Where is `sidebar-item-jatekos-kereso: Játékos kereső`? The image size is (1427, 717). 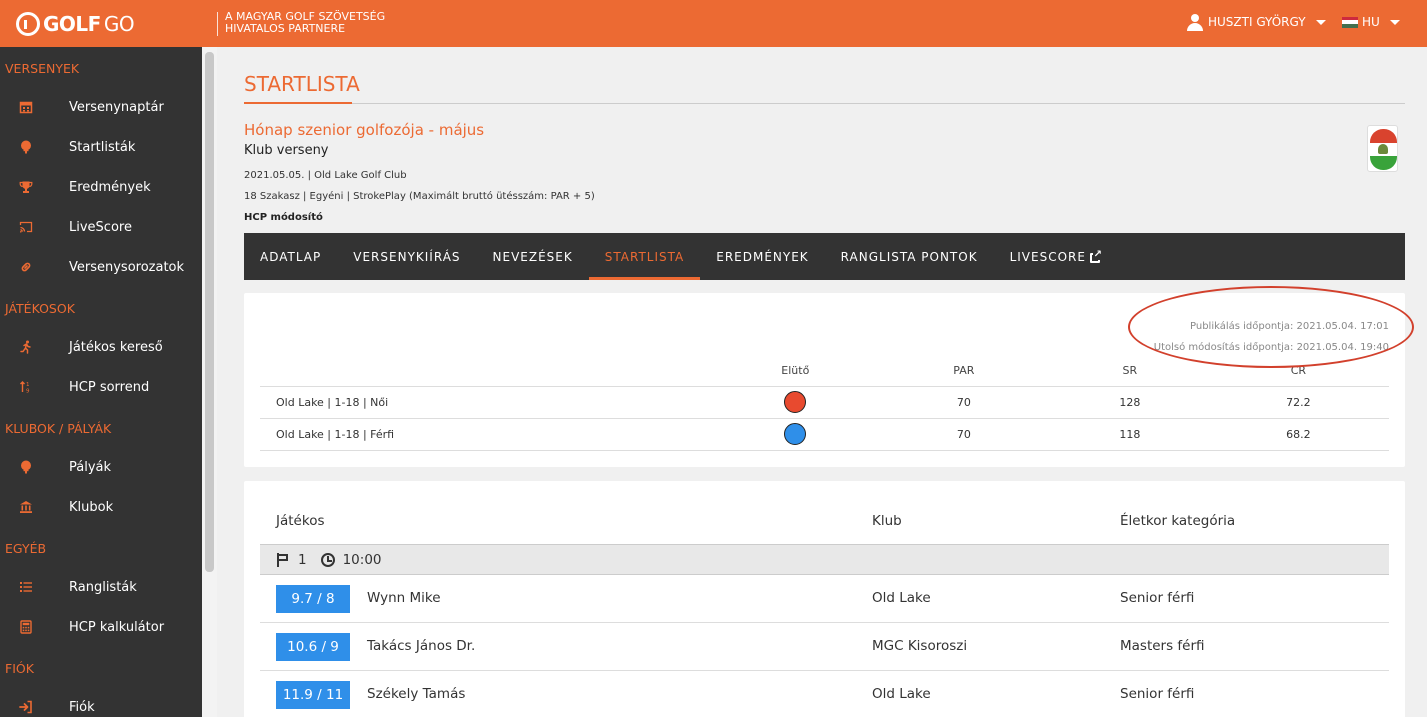 sidebar-item-jatekos-kereso: Játékos kereső is located at coordinates (101, 347).